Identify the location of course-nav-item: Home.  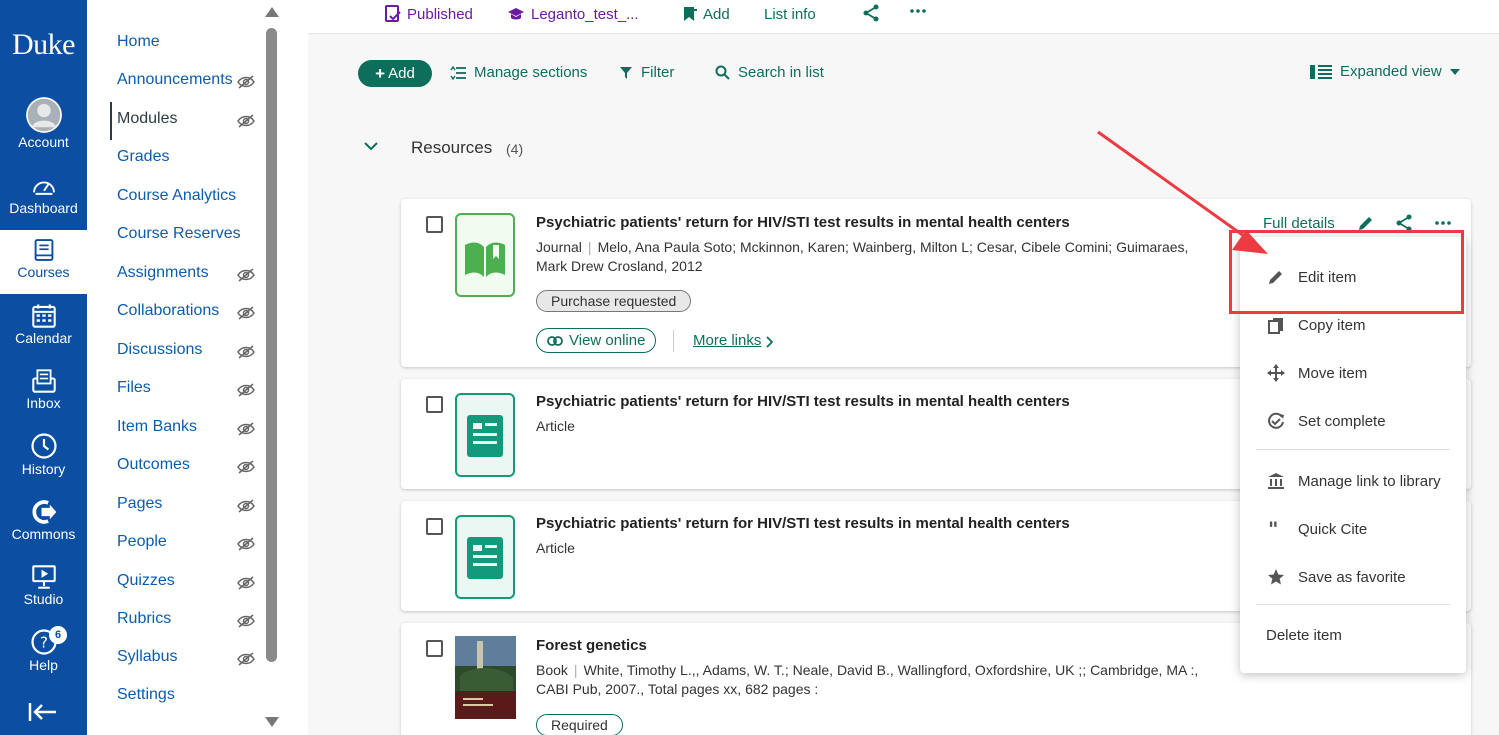
(138, 45).